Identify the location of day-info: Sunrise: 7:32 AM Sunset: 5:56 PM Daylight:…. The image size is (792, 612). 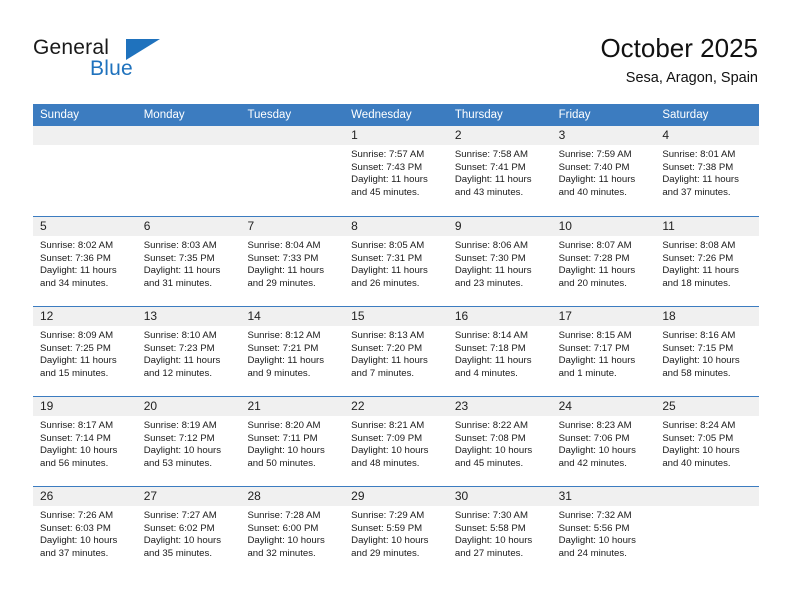
(604, 533).